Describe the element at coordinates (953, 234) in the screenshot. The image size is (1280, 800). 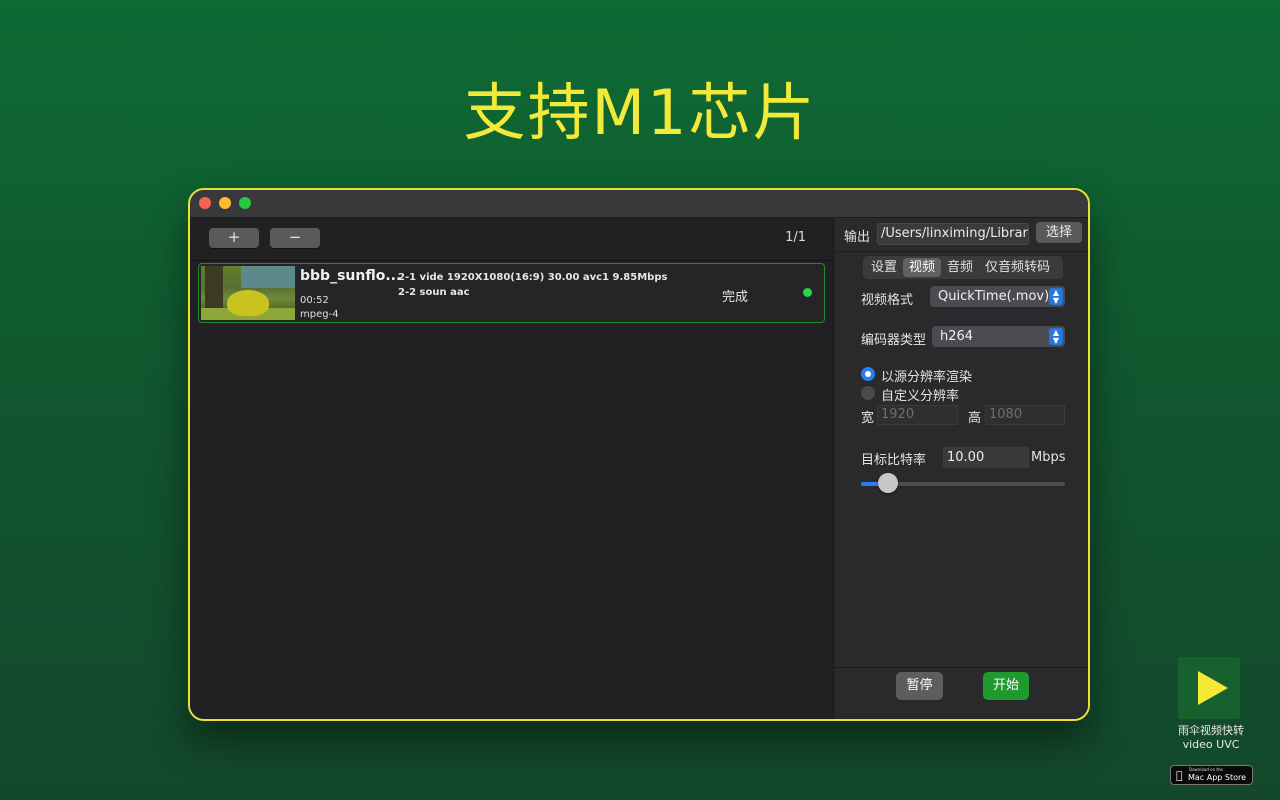
I see `output-path-field: /Users/linximing/Library/Containers` at that location.